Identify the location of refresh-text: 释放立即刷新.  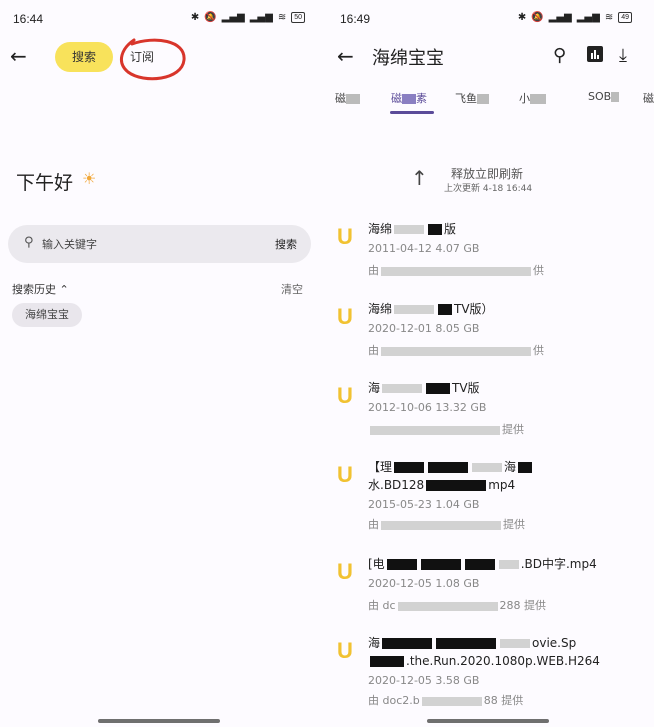
(487, 174).